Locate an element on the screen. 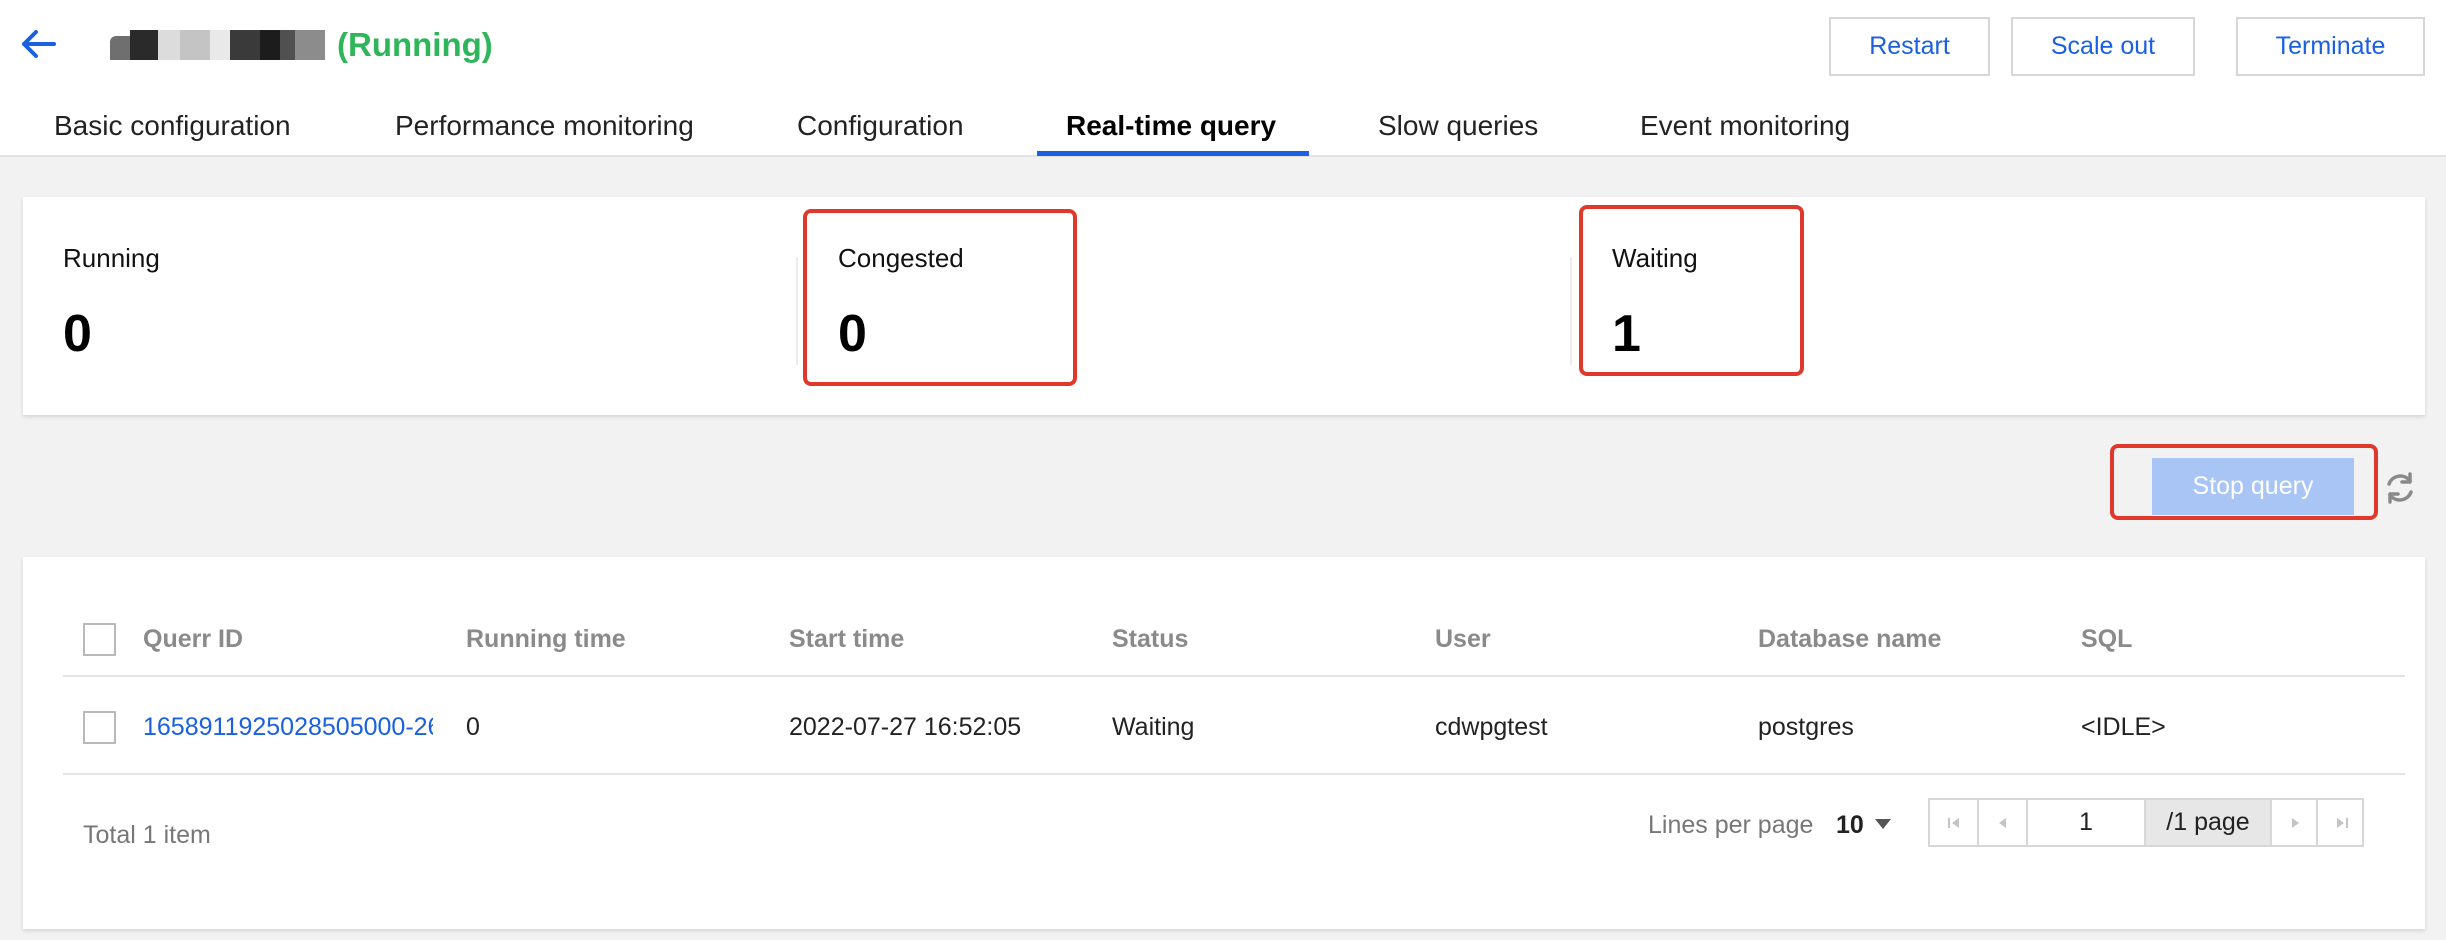 This screenshot has width=2446, height=940. cell-sql: <IDLE> is located at coordinates (2123, 727).